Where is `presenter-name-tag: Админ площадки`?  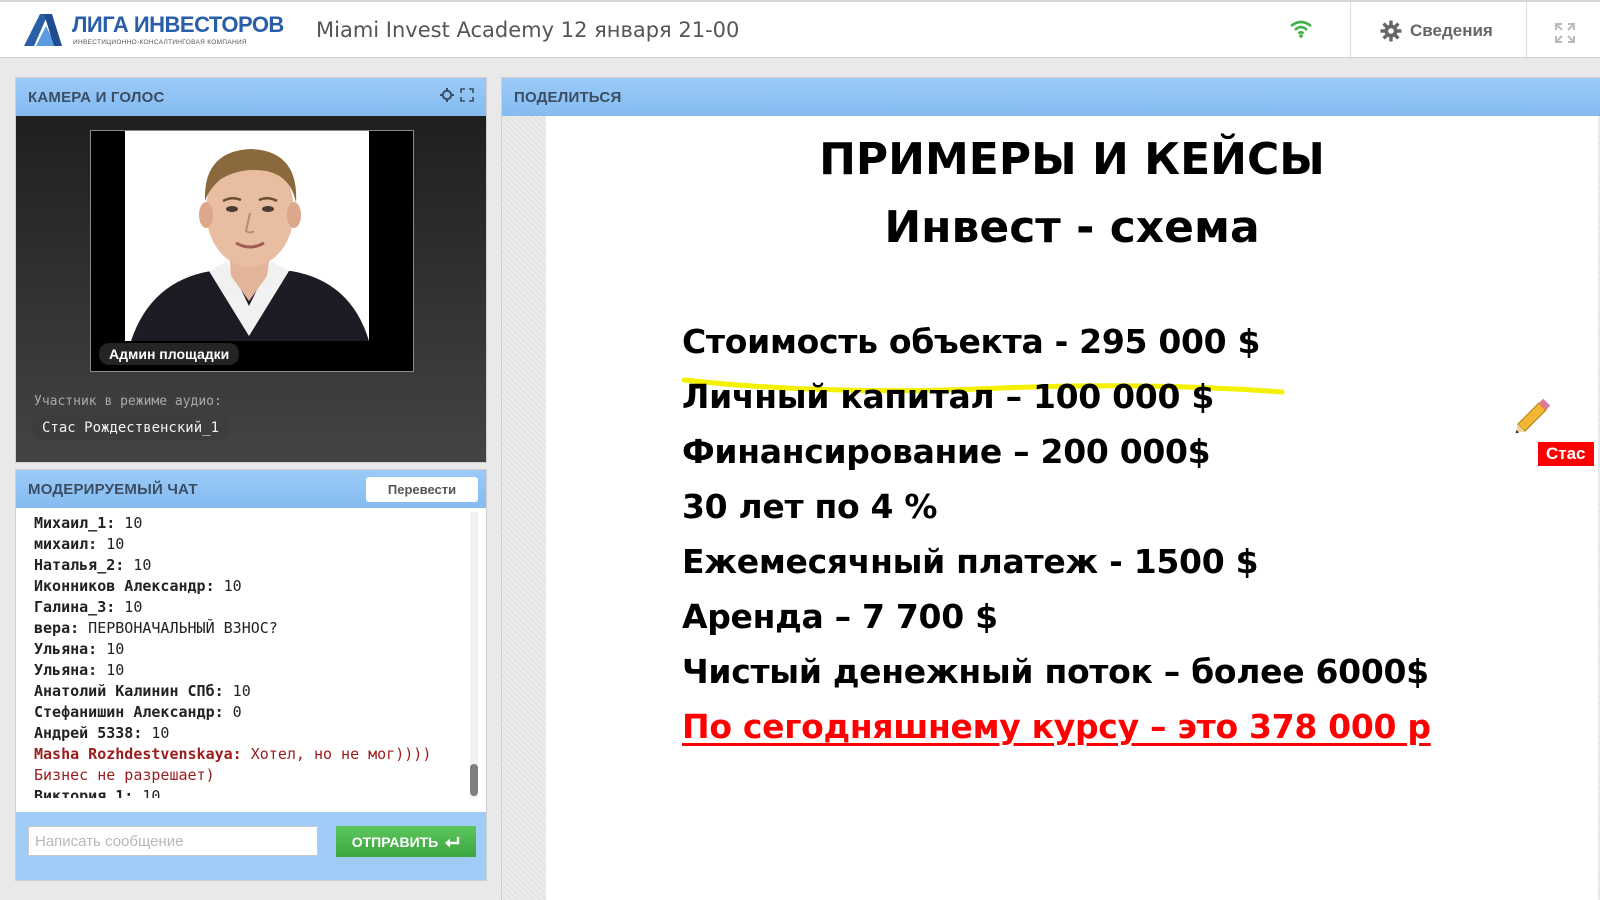 presenter-name-tag: Админ площадки is located at coordinates (169, 354).